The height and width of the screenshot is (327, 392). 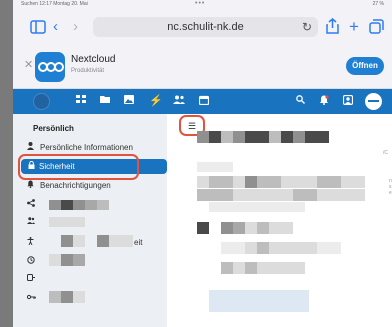 I want to click on search-icon, so click(x=300, y=101).